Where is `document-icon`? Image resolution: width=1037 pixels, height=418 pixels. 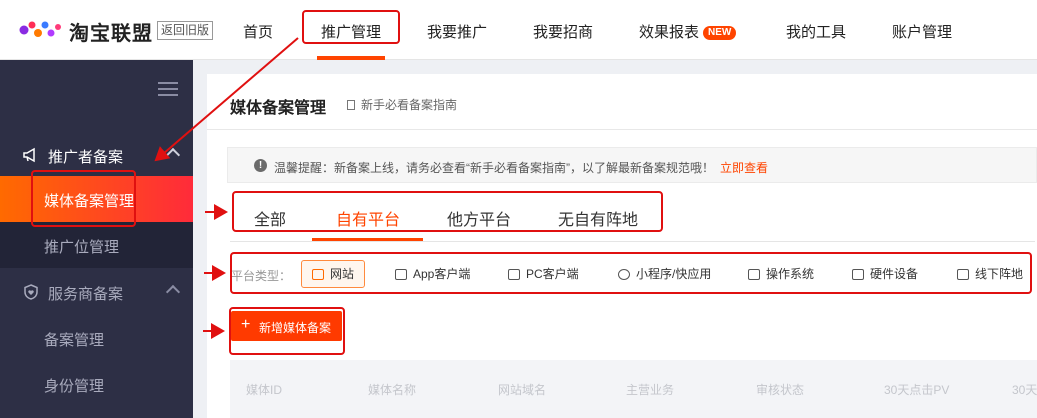 document-icon is located at coordinates (351, 105).